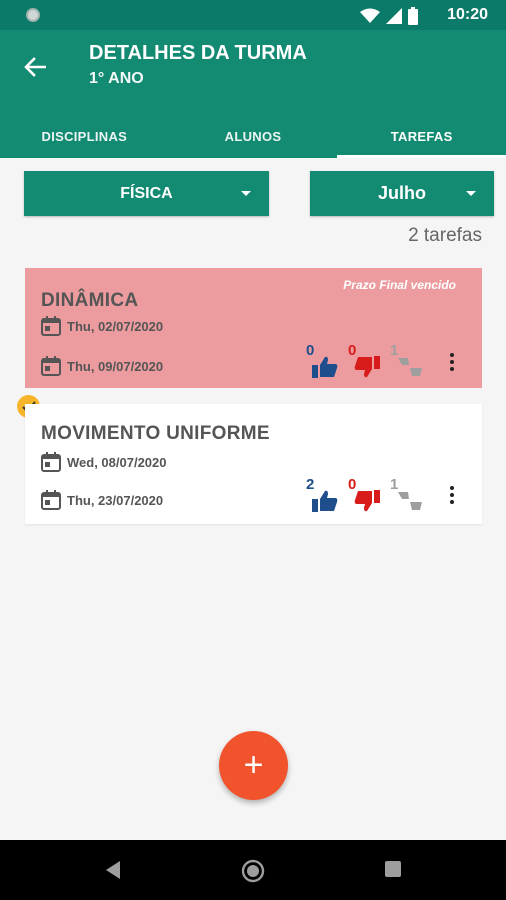  What do you see at coordinates (198, 53) in the screenshot?
I see `page-title: DETALHES DA TURMA` at bounding box center [198, 53].